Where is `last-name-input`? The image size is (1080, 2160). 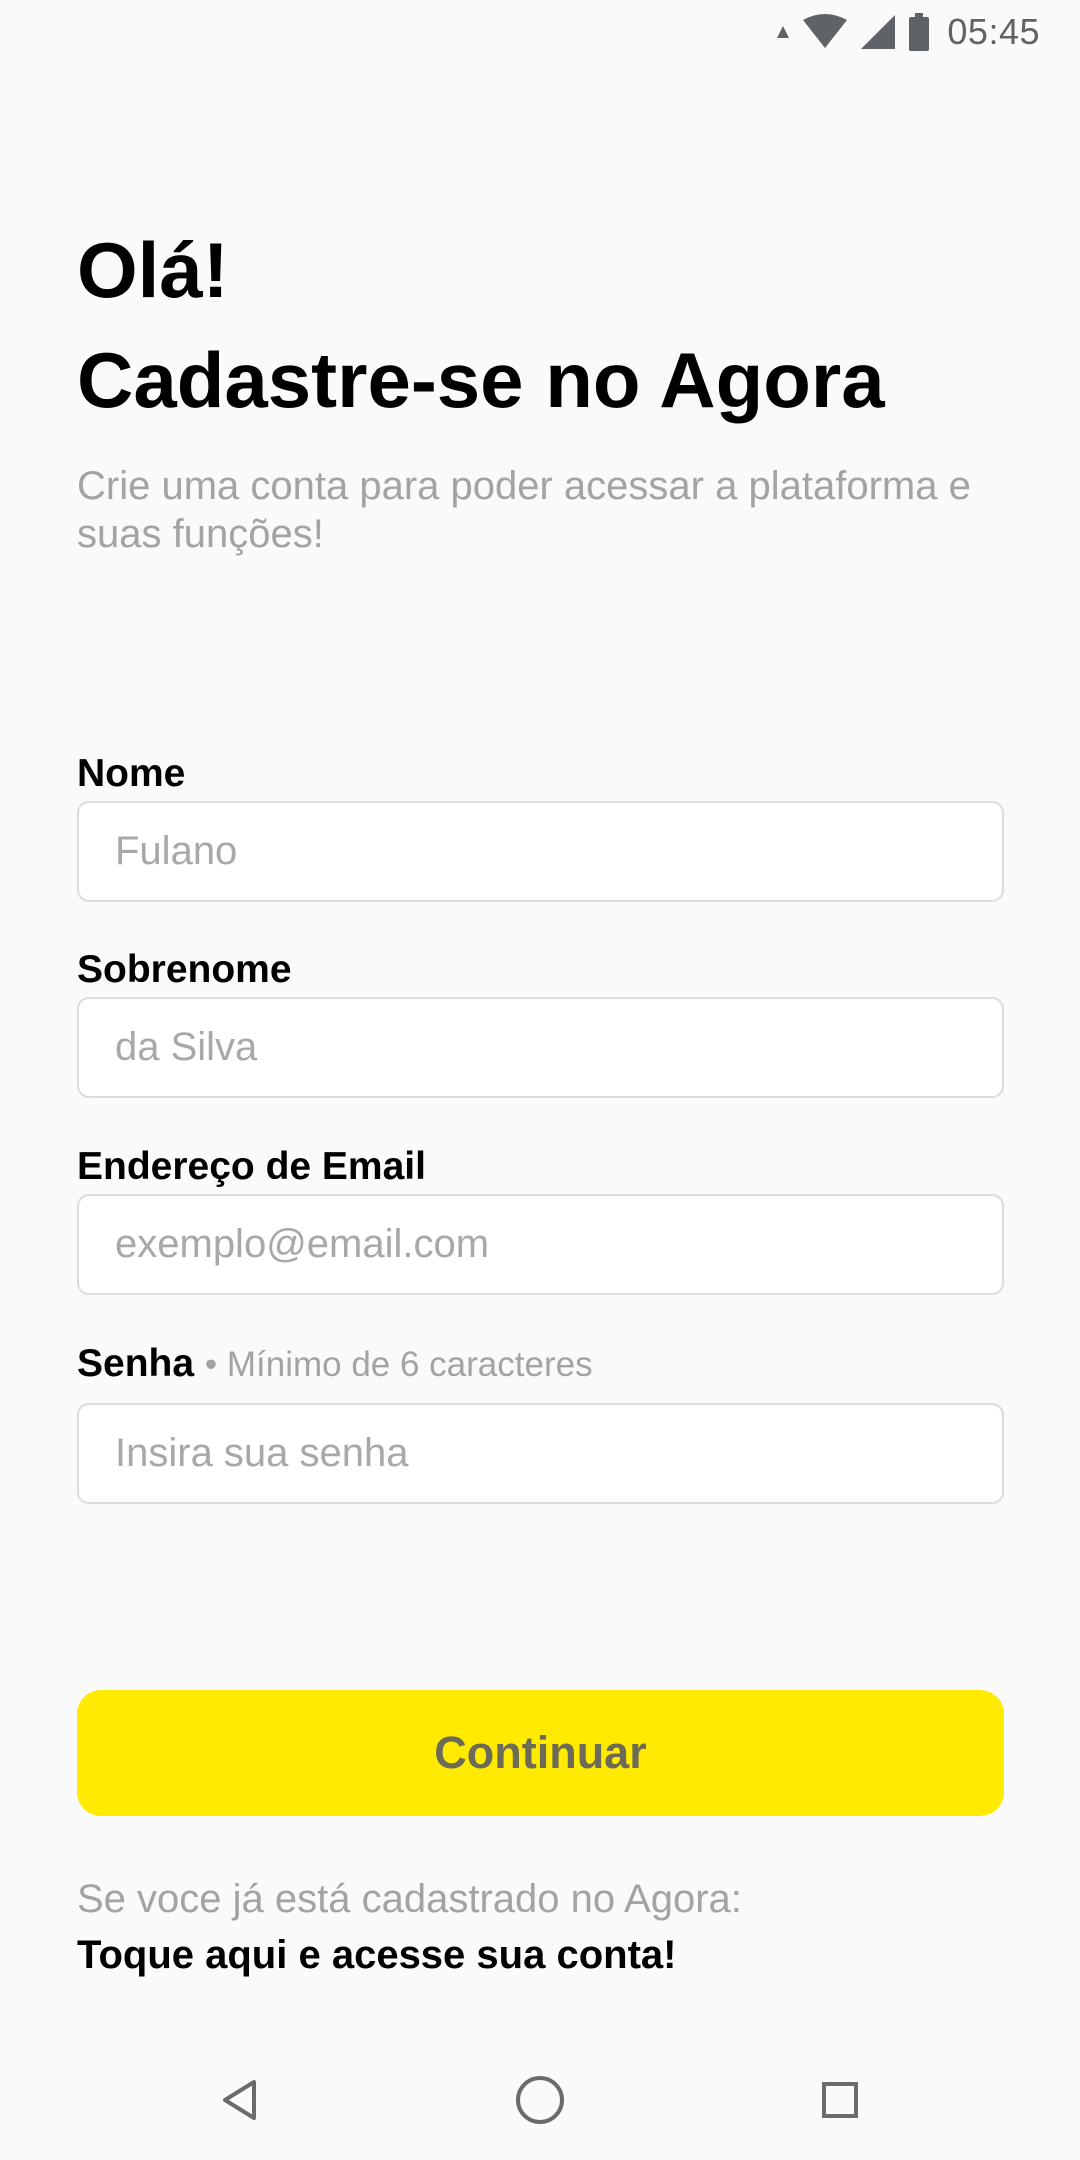 last-name-input is located at coordinates (540, 1047).